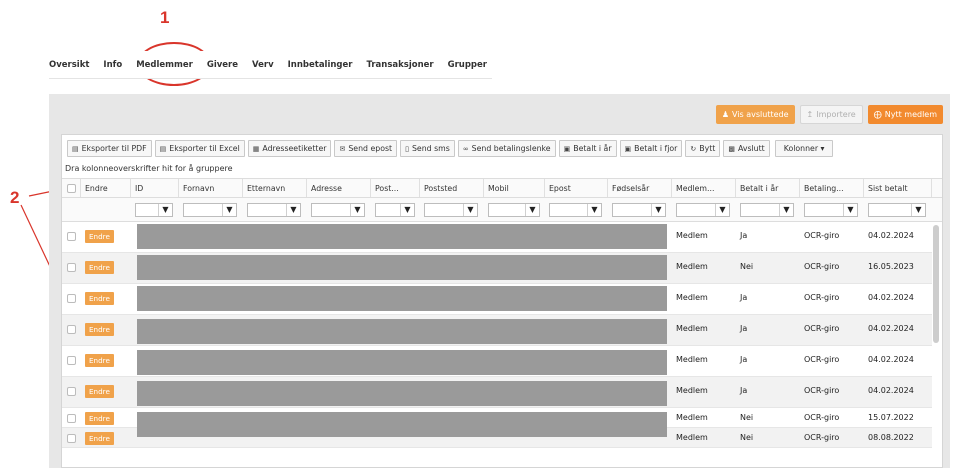 This screenshot has height=468, width=960. Describe the element at coordinates (164, 65) in the screenshot. I see `tab-medlemmer: Medlemmer` at that location.